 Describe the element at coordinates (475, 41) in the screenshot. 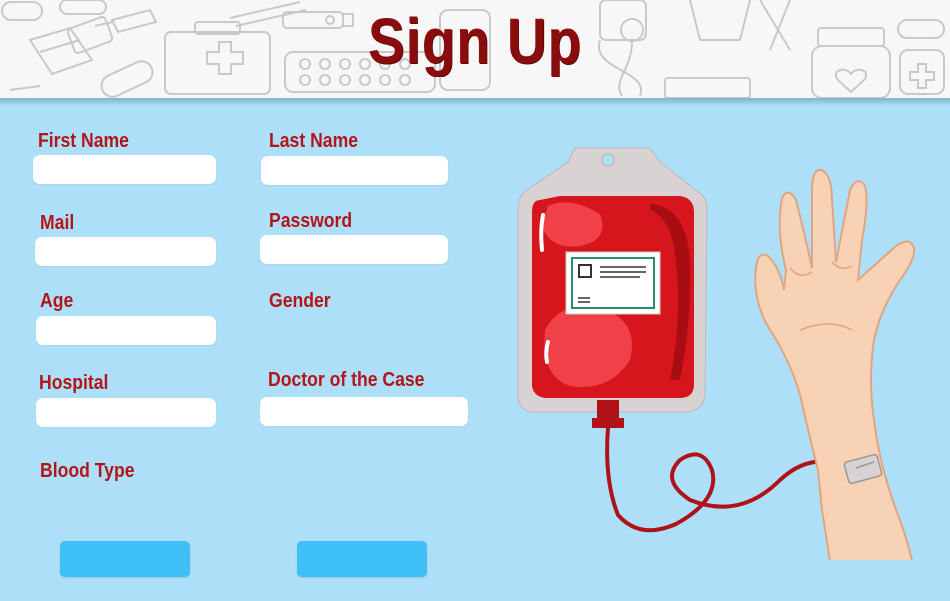

I see `page-title: Sign Up` at that location.